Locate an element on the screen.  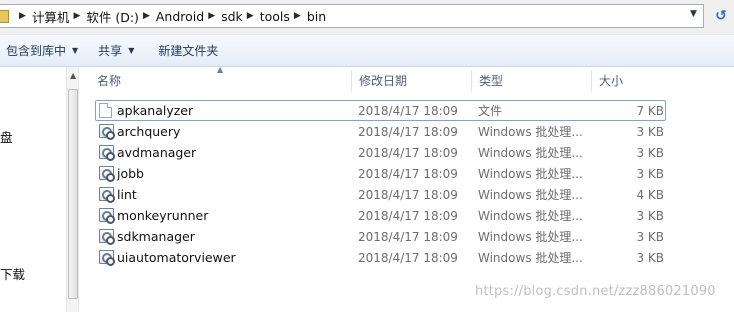
file-name: avdmanager is located at coordinates (156, 152).